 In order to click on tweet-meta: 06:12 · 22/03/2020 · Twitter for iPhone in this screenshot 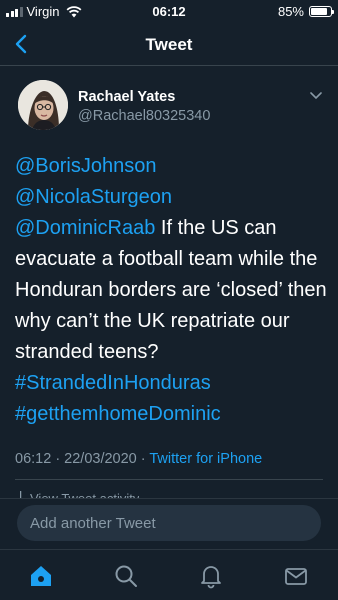, I will do `click(138, 459)`.